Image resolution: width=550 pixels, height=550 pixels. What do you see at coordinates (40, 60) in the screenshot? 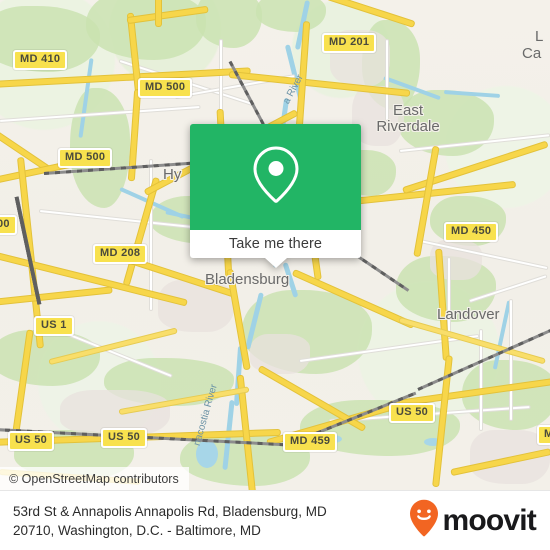
I see `shield-md-410: MD 410` at bounding box center [40, 60].